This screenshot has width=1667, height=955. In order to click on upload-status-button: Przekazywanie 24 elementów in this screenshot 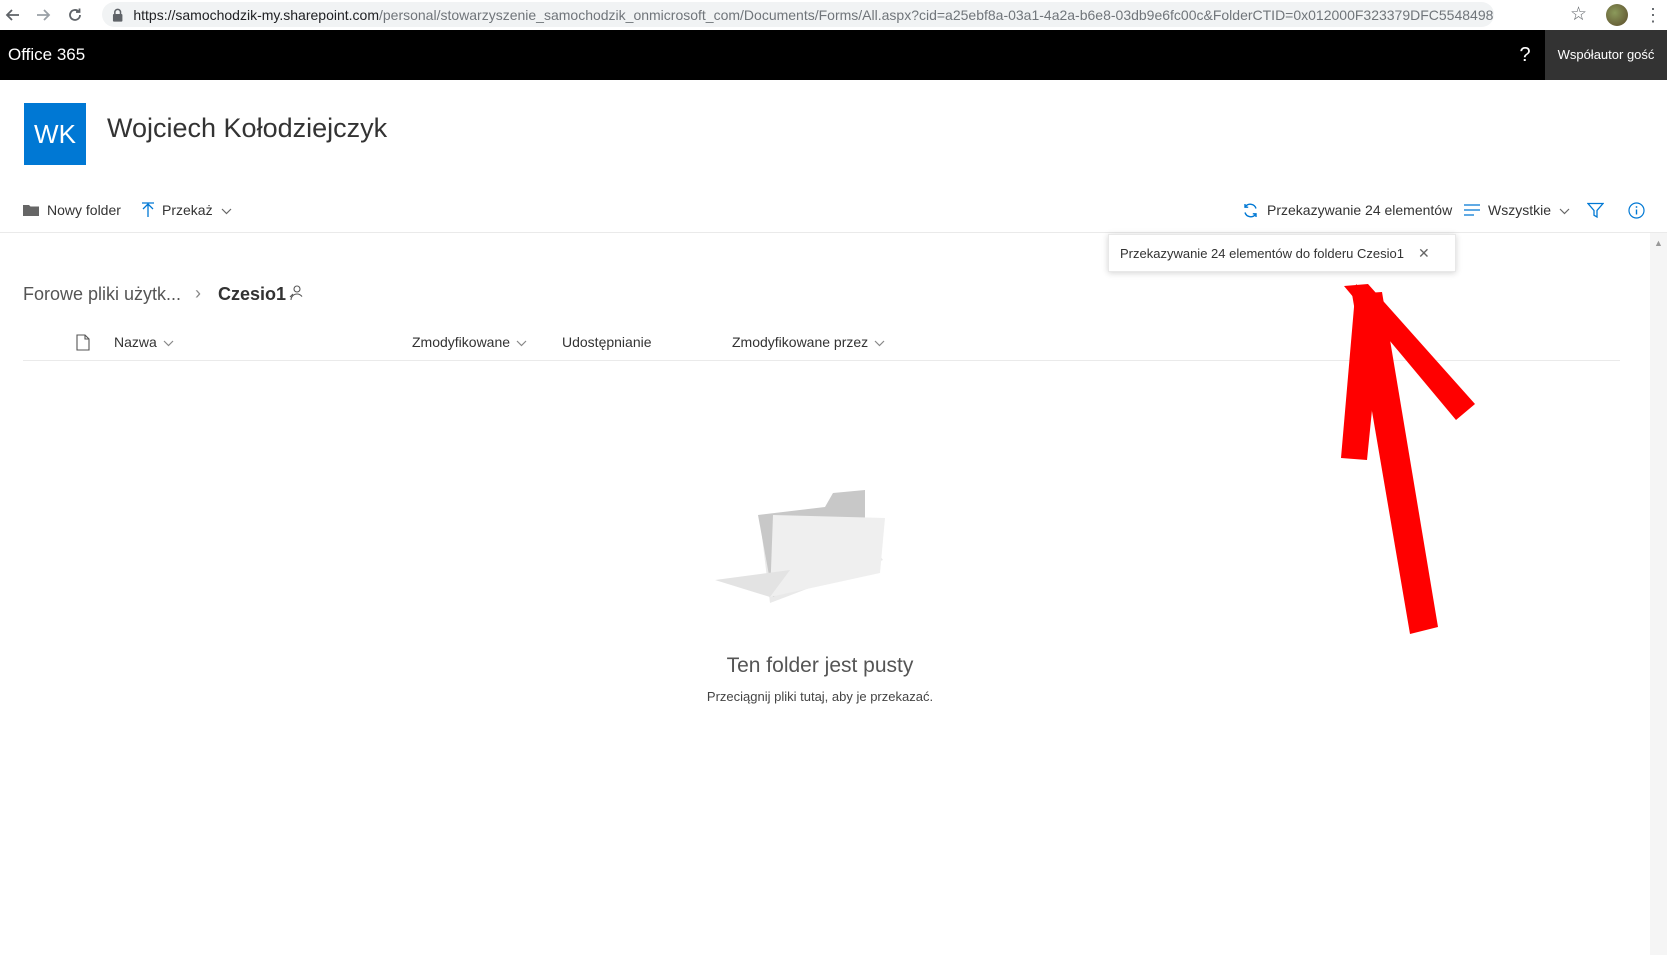, I will do `click(1347, 210)`.